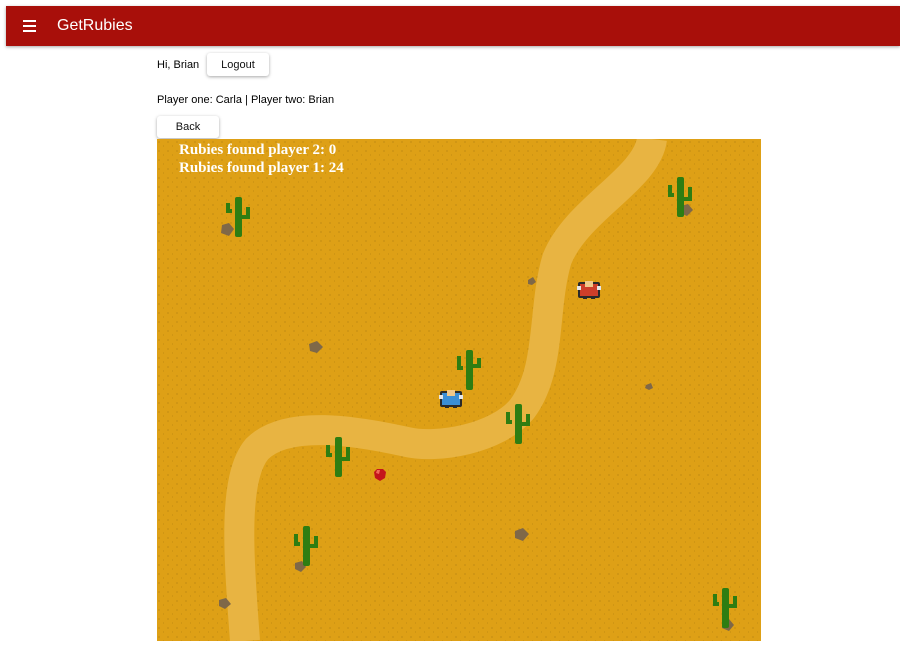 This screenshot has width=900, height=650. Describe the element at coordinates (178, 65) in the screenshot. I see `user-greeting: Hi, Brian` at that location.